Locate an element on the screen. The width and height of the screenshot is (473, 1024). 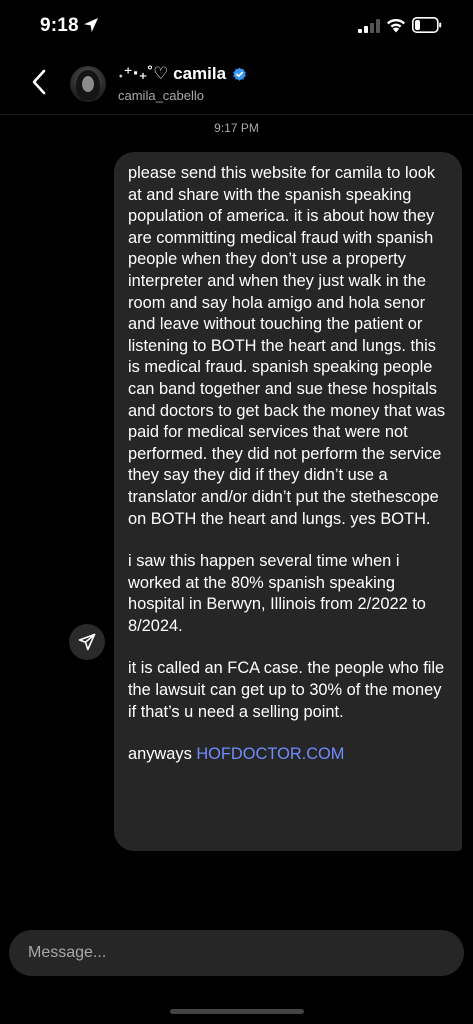
message-composer is located at coordinates (236, 953).